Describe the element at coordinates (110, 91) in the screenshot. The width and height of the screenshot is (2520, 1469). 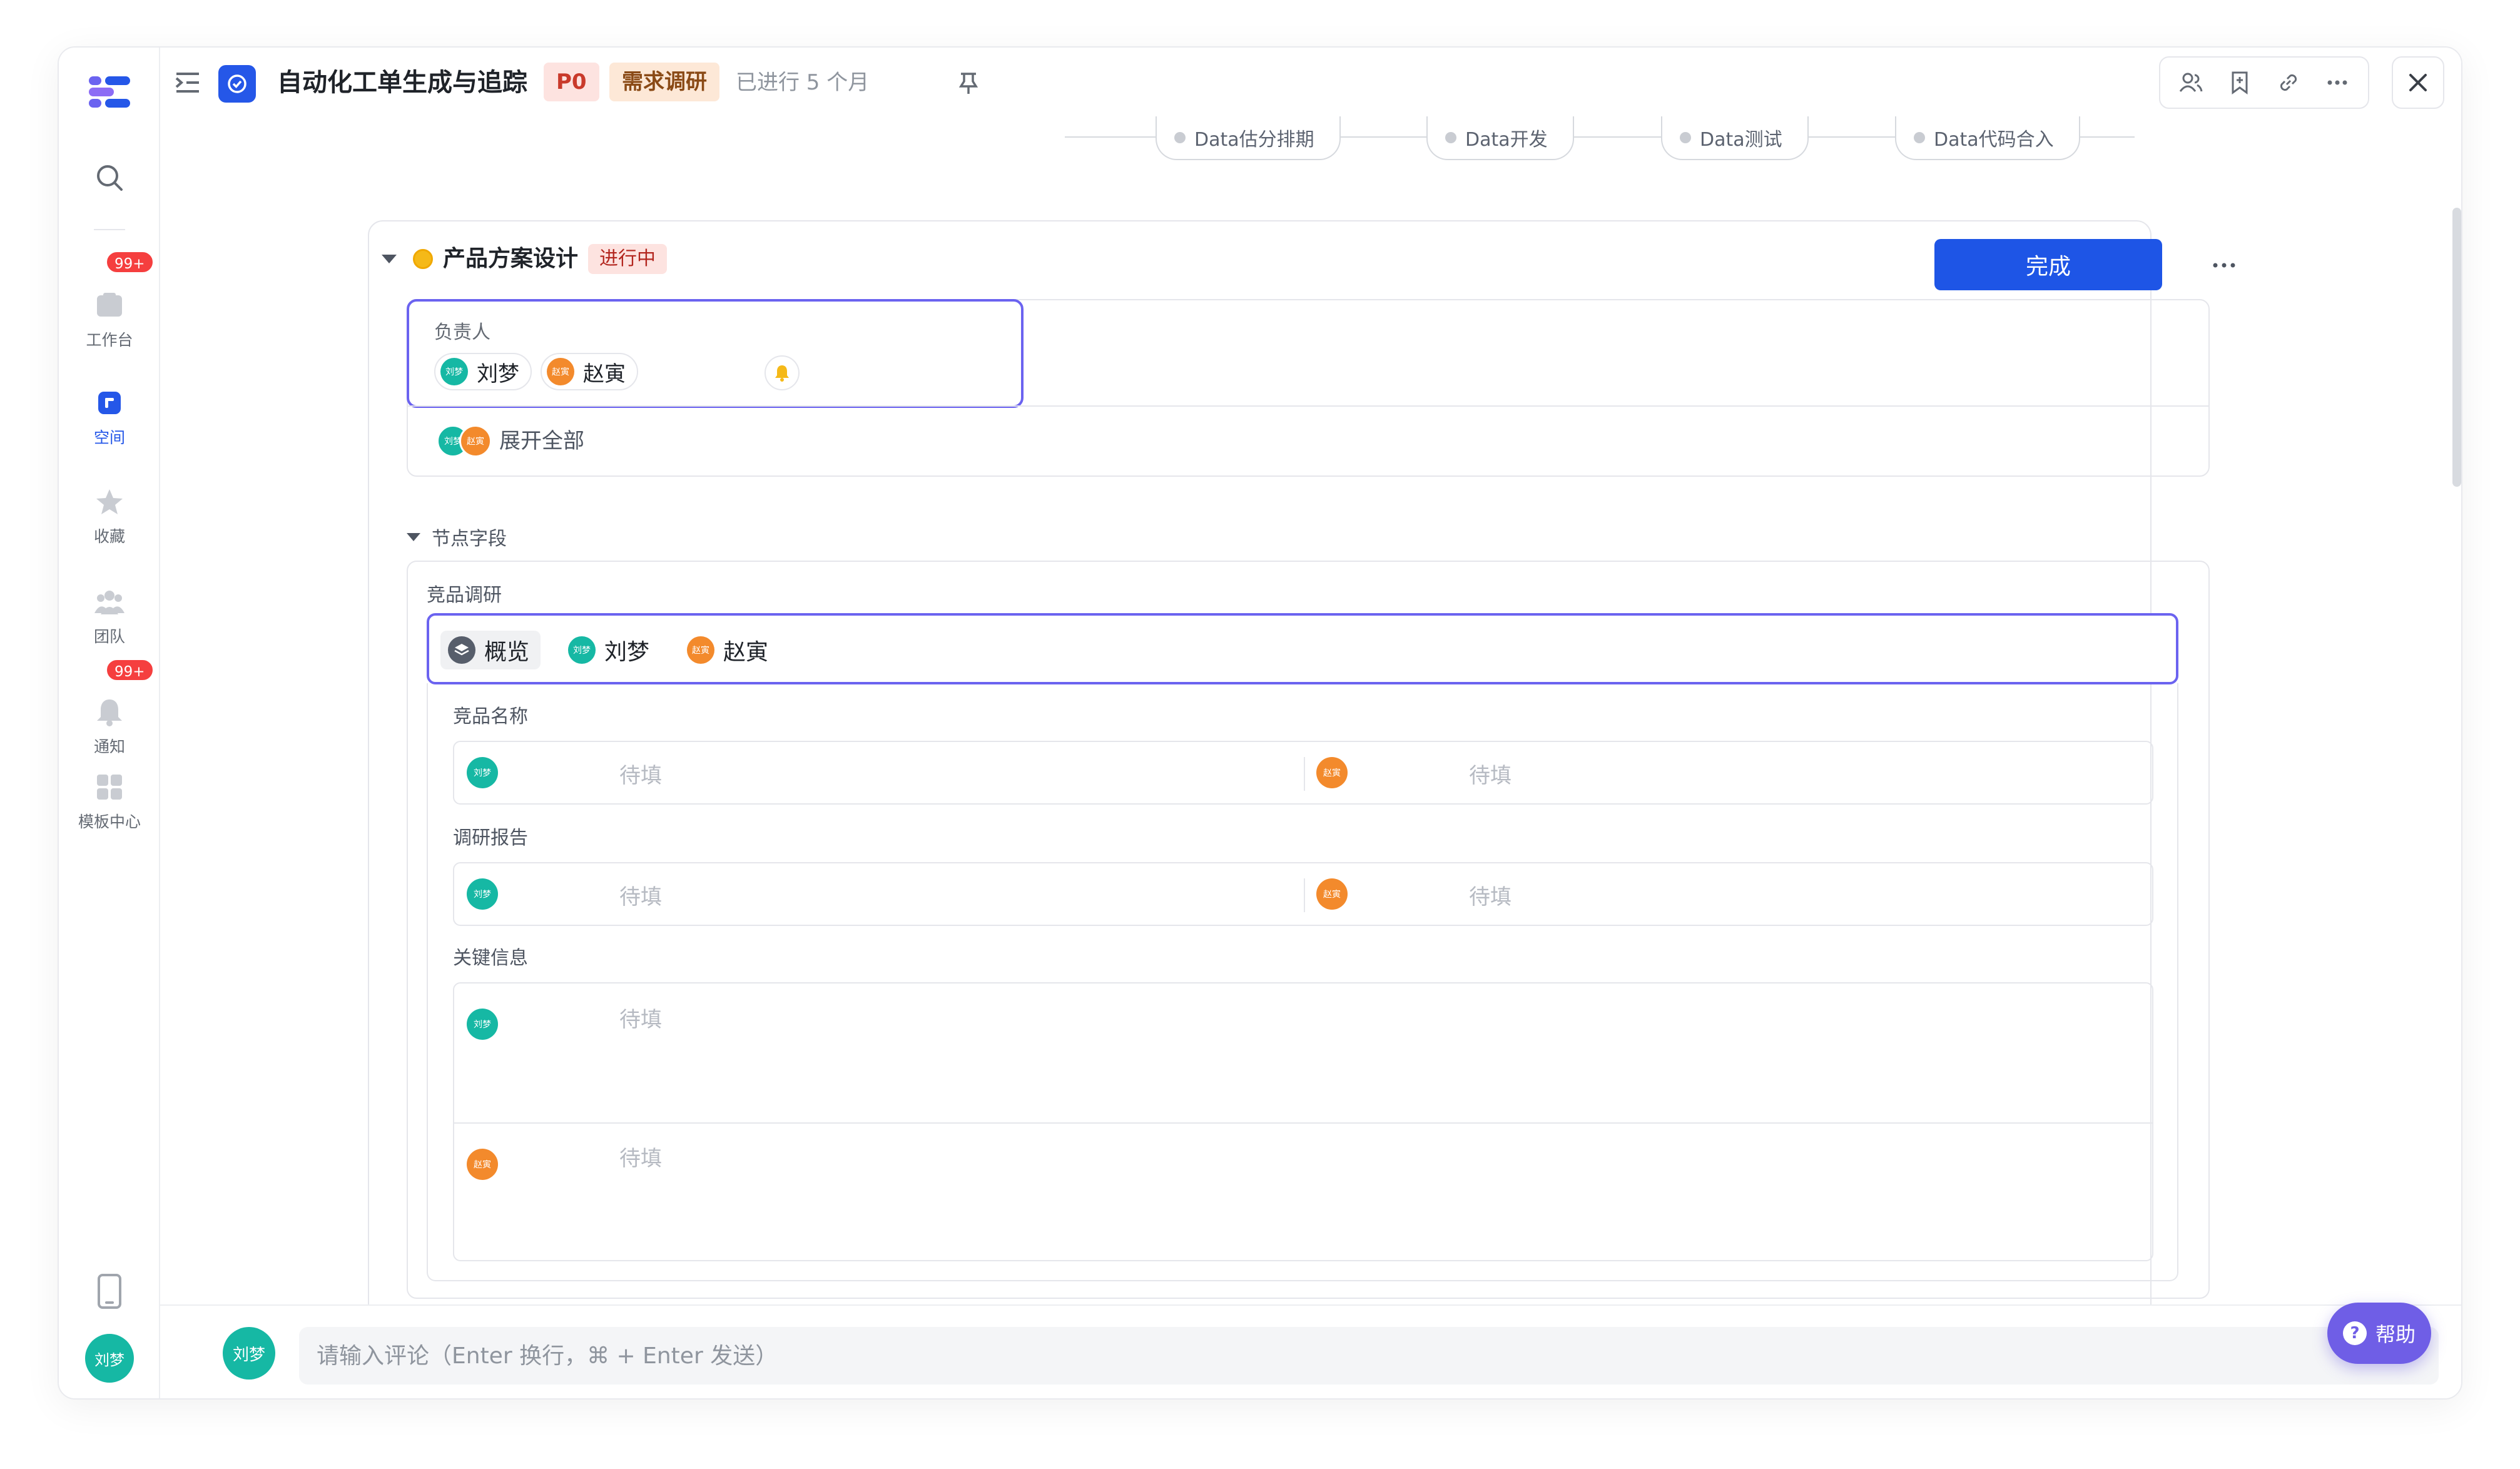
I see `app-logo-icon` at that location.